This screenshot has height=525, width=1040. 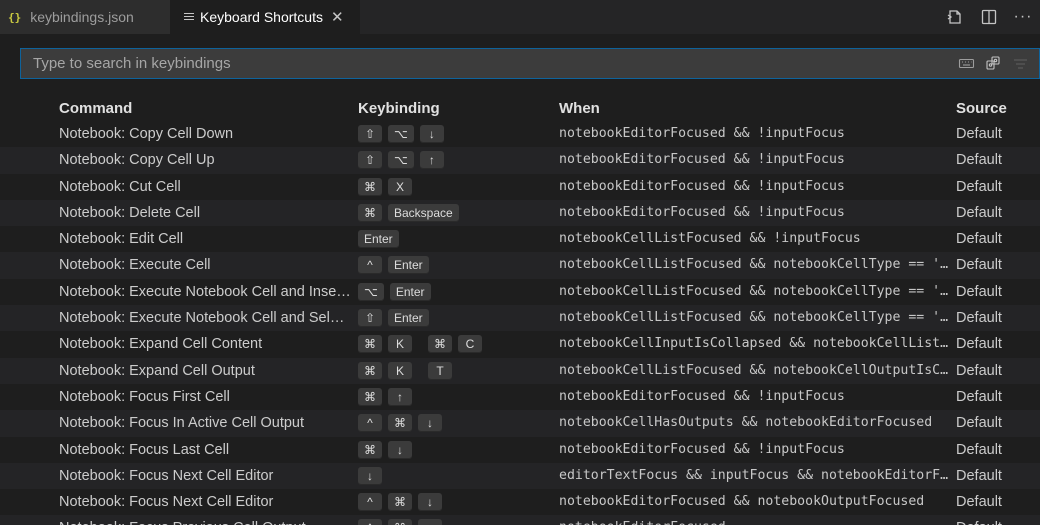 I want to click on command-cell: Notebook: Copy Cell Up, so click(x=137, y=160).